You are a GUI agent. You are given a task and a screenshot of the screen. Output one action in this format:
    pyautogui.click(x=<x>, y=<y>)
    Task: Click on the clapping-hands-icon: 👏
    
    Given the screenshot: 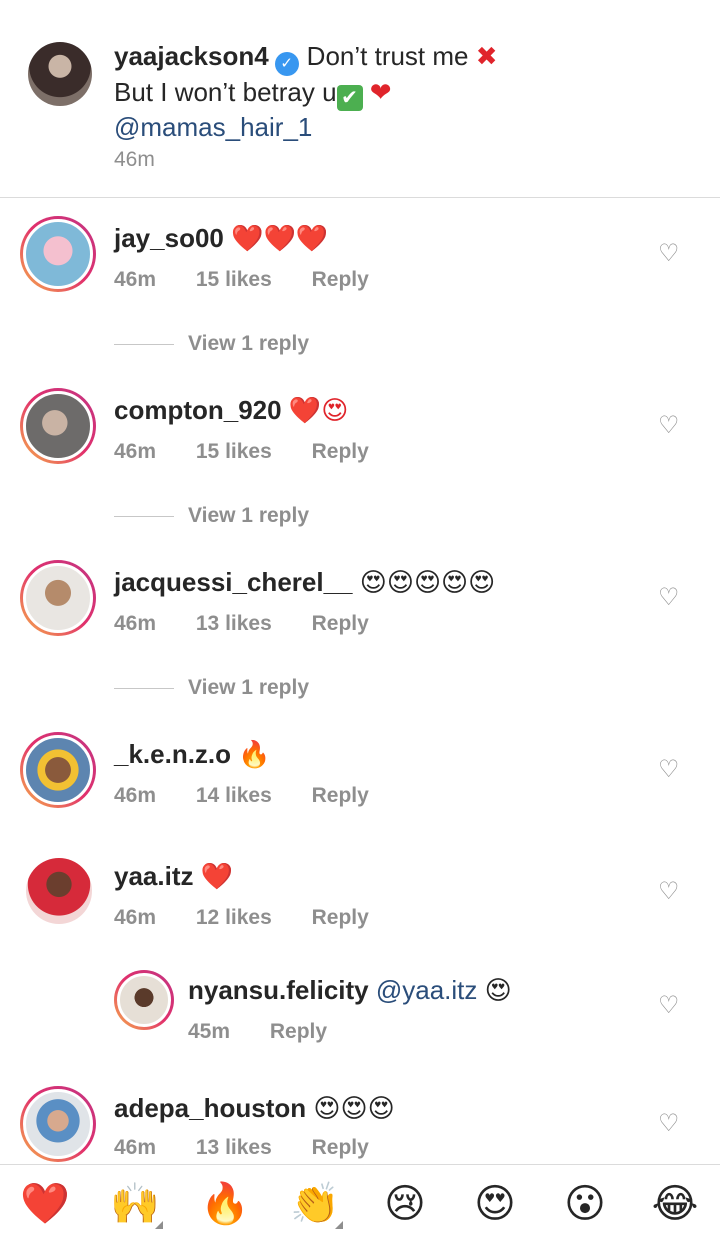 What is the action you would take?
    pyautogui.click(x=315, y=1204)
    